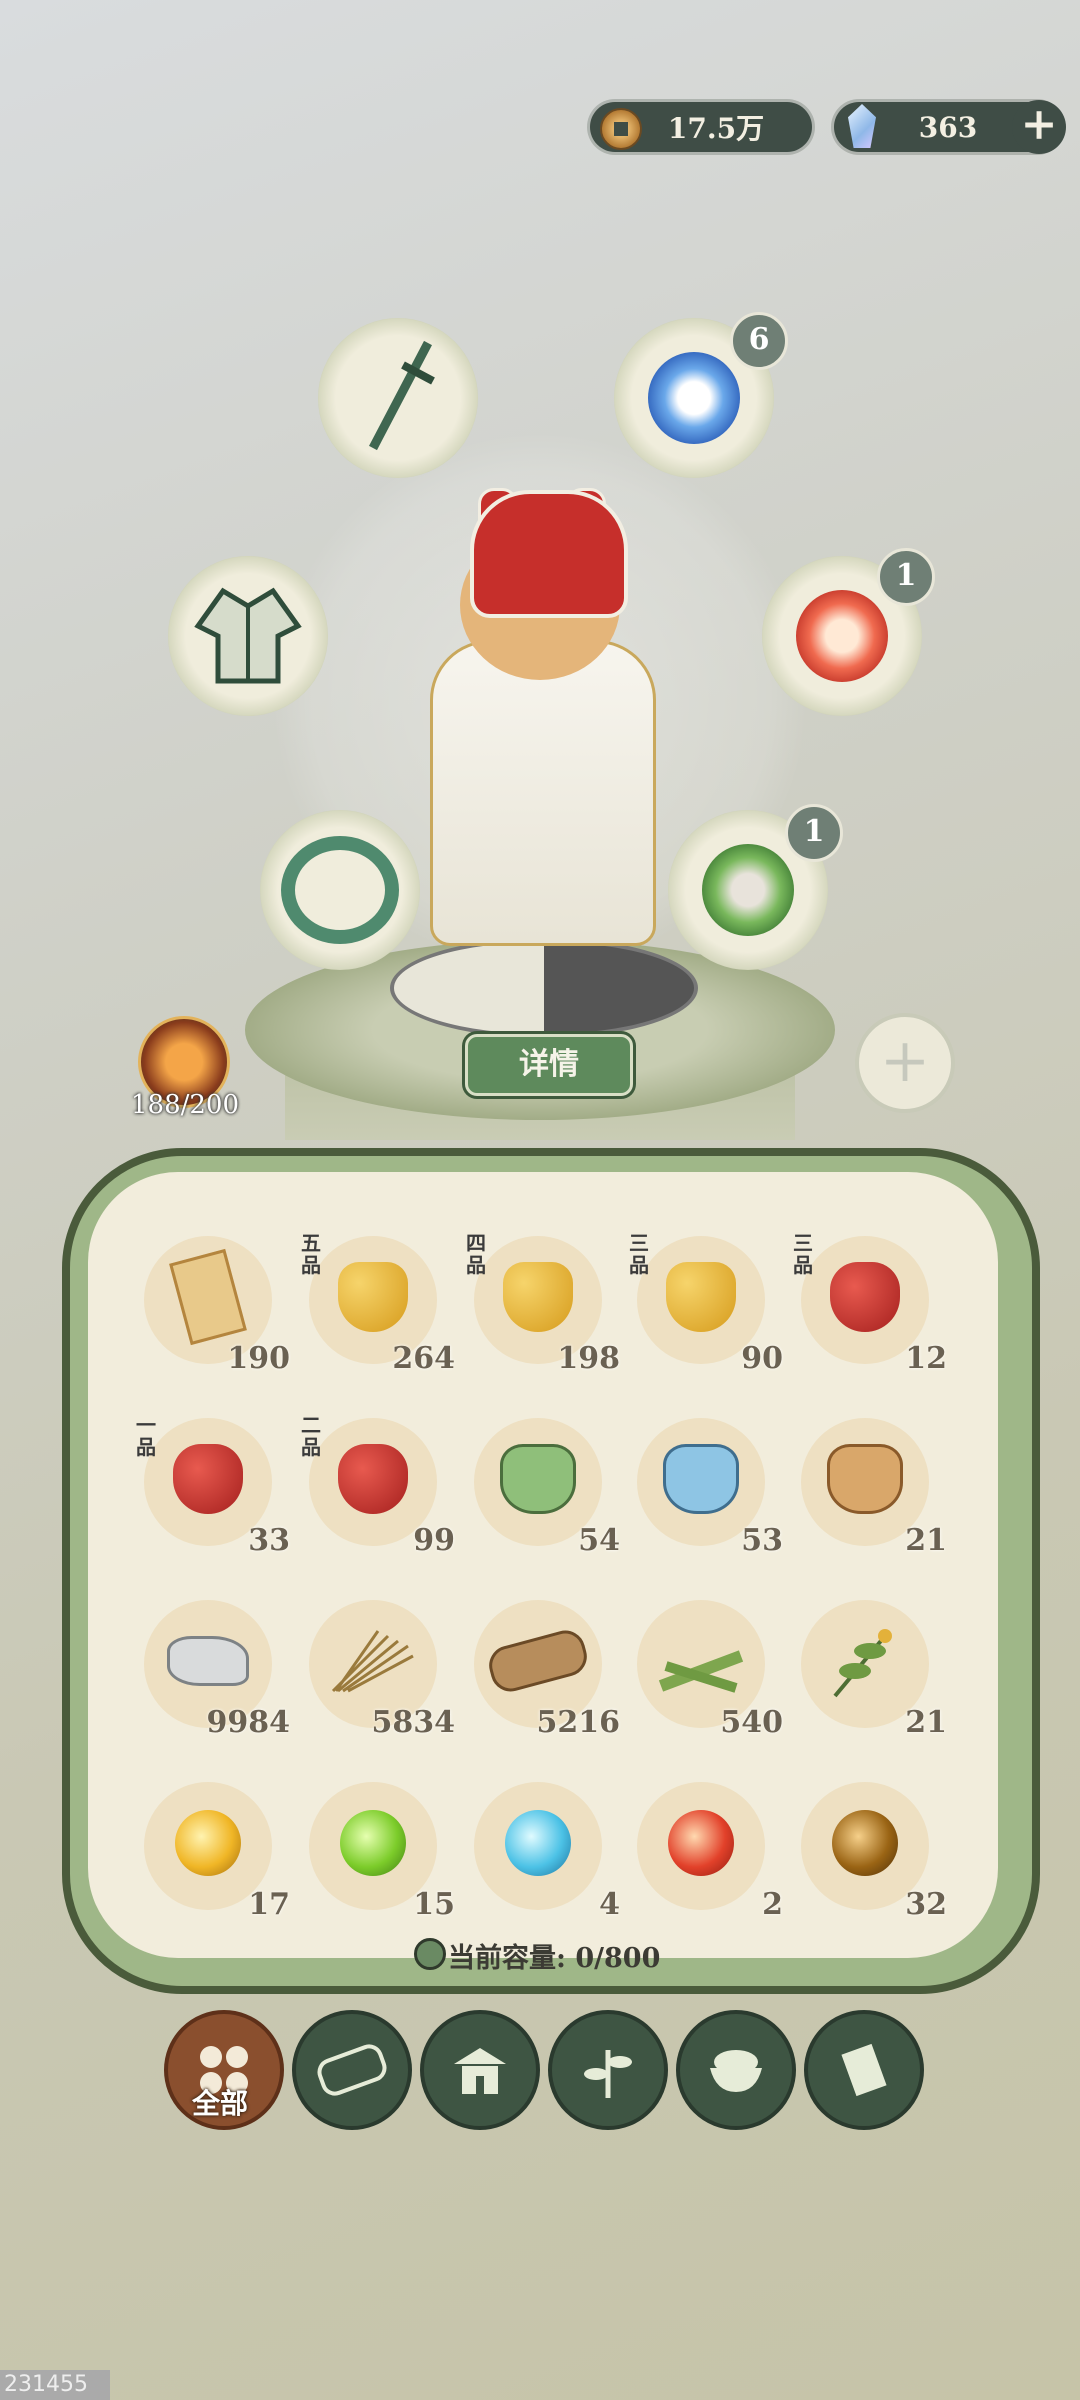  I want to click on item-count: 2, so click(772, 1904).